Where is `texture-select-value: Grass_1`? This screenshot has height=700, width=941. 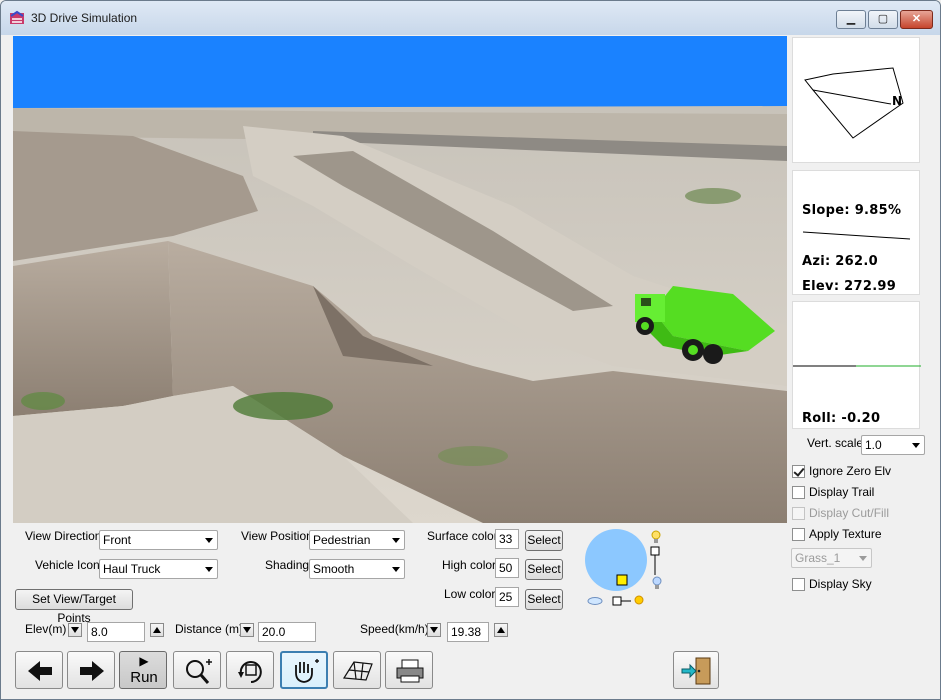
texture-select-value: Grass_1 is located at coordinates (818, 558).